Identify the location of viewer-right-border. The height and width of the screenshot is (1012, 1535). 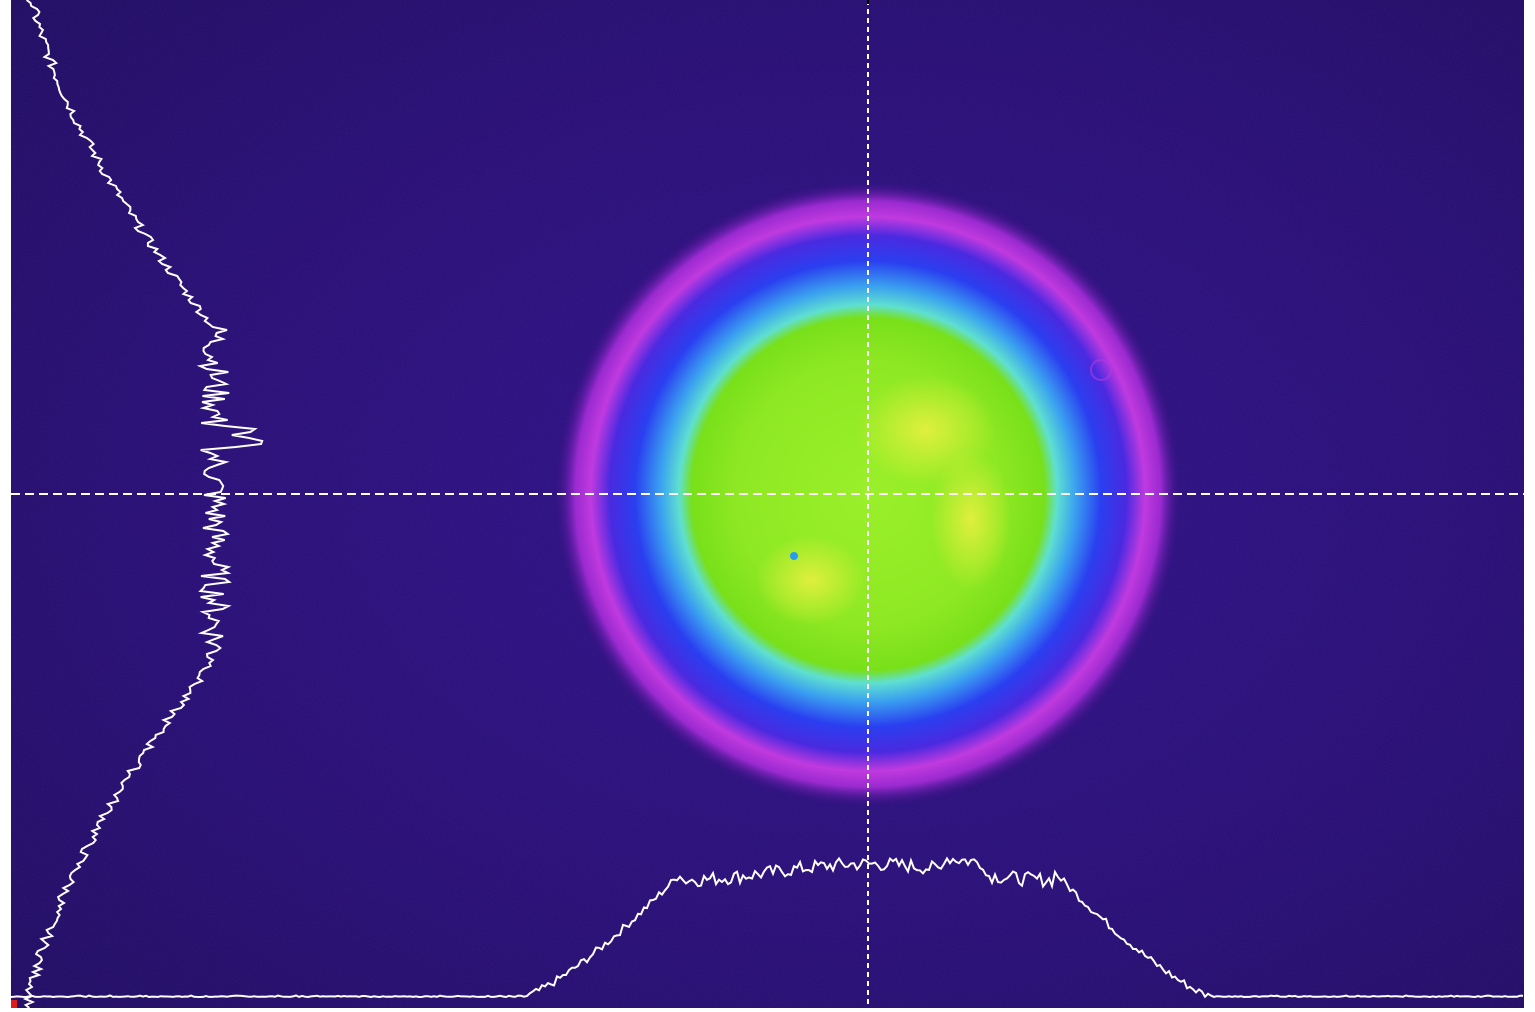
(1529, 506).